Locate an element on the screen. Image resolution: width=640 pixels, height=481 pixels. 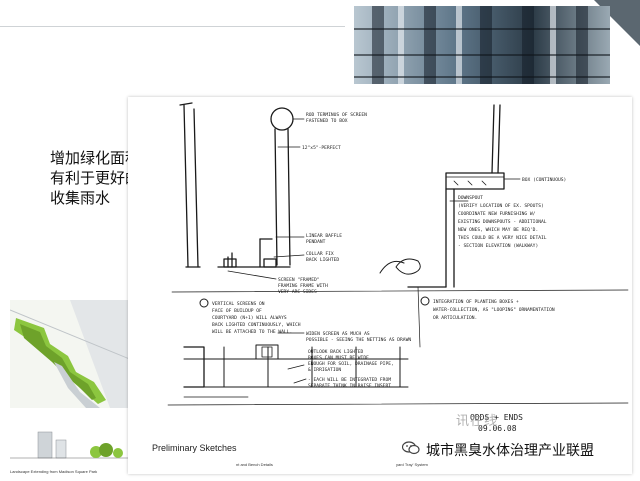
note-vertical-screens: VERTICAL SCREENS ON is located at coordinates (238, 304).